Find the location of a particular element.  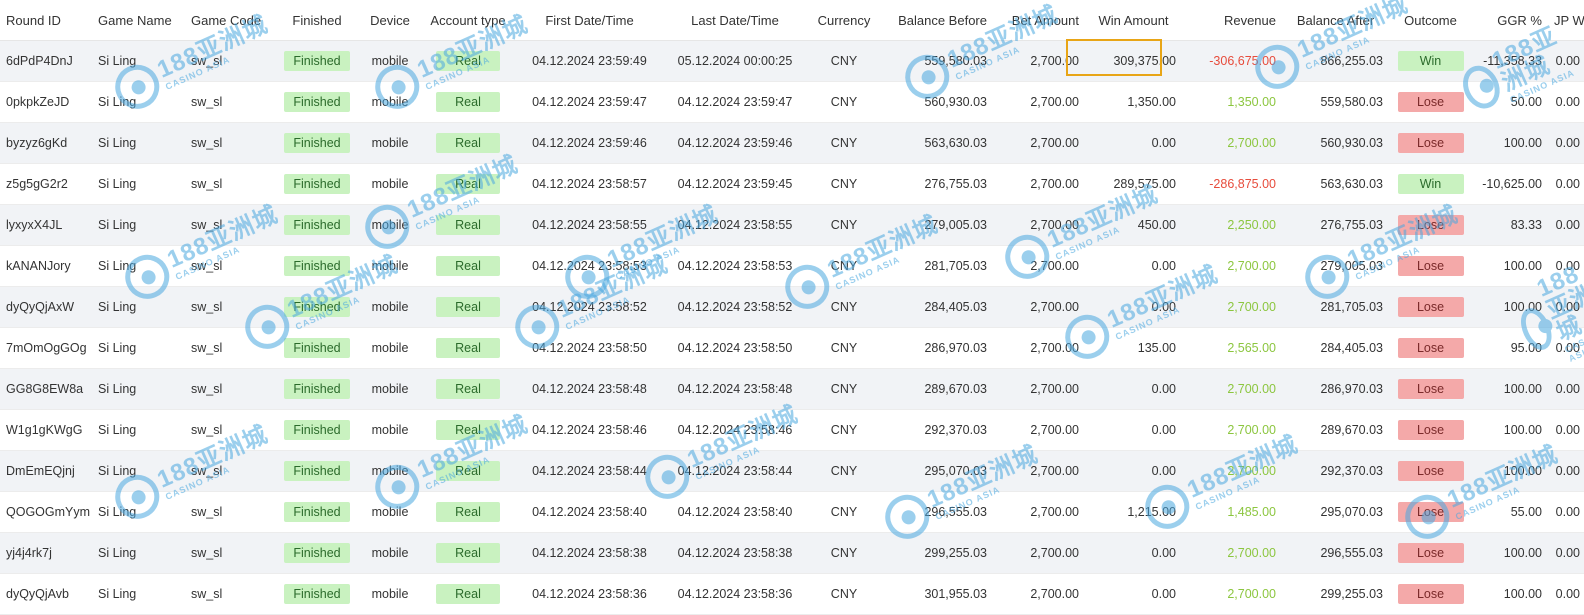

column-header-device: Device is located at coordinates (390, 20).